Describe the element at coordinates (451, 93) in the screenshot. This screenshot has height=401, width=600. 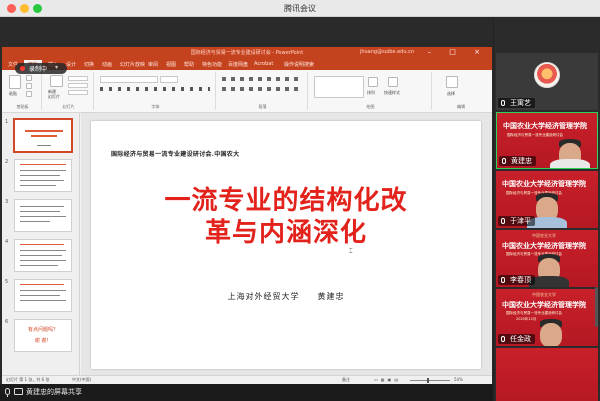
I see `select-label: 选择` at that location.